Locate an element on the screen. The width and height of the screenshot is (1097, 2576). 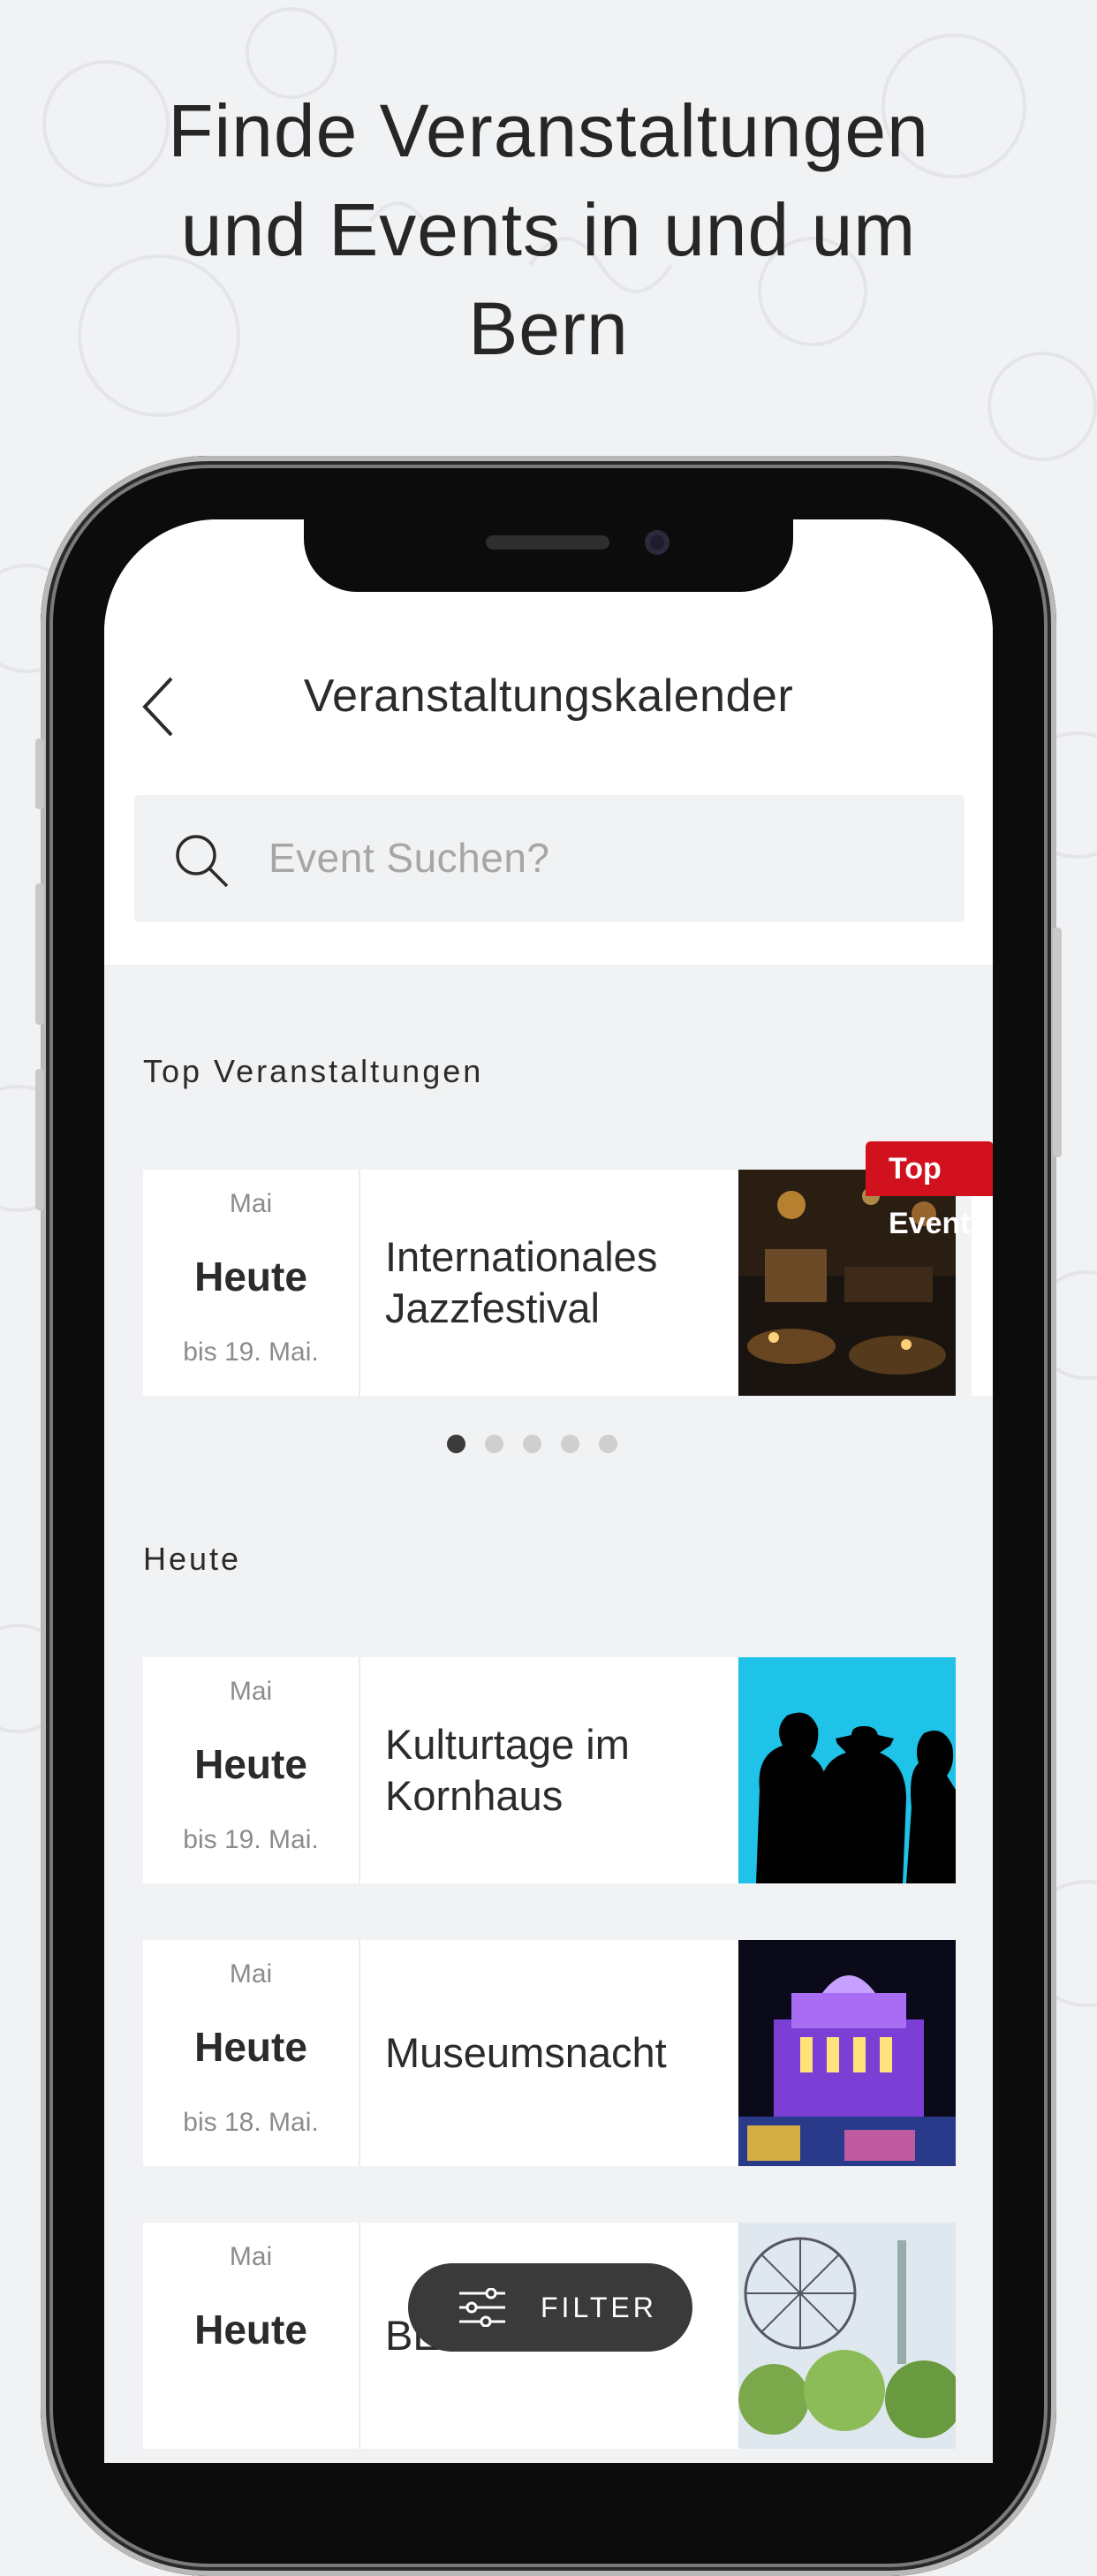
section-title-top: Top Veranstaltungen is located at coordinates (314, 1071).